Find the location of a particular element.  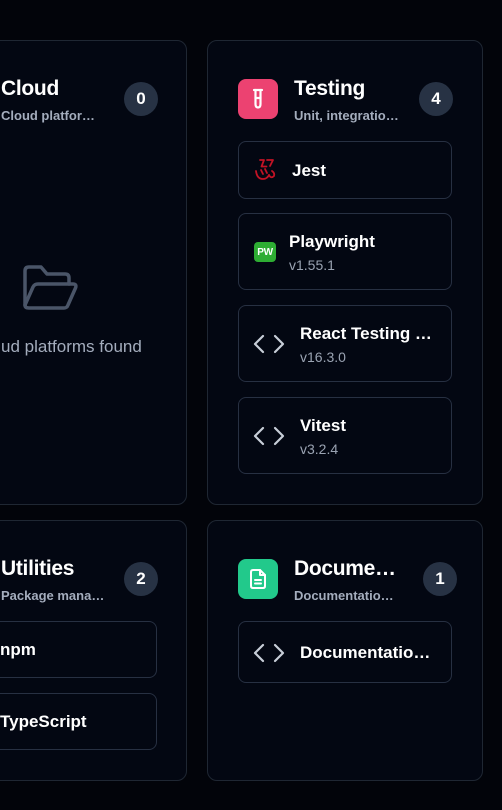

tool-item-react-testing: React Testing … v16.3.0 is located at coordinates (345, 343).